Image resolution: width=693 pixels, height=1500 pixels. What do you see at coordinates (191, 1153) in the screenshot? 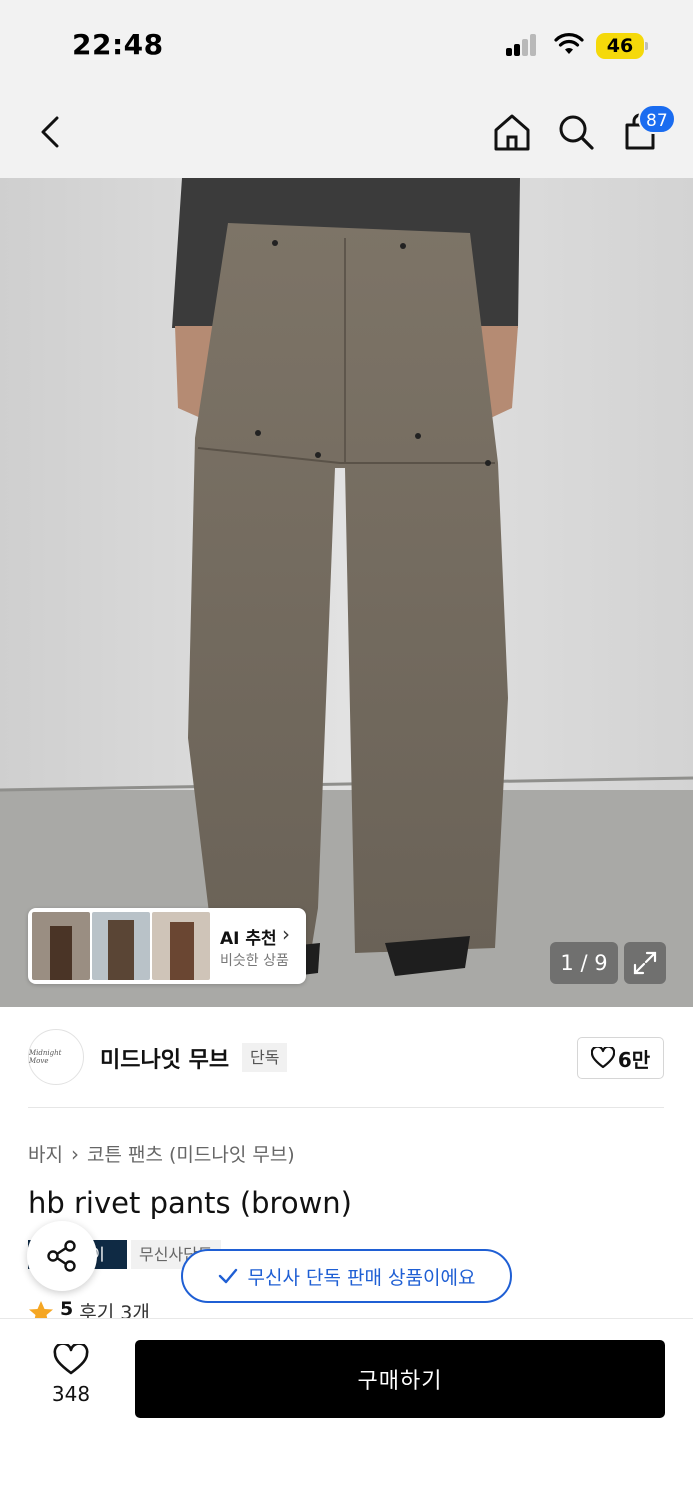
I see `breadcrumb-item: 코튼 팬츠 (미드나잇 무브)` at bounding box center [191, 1153].